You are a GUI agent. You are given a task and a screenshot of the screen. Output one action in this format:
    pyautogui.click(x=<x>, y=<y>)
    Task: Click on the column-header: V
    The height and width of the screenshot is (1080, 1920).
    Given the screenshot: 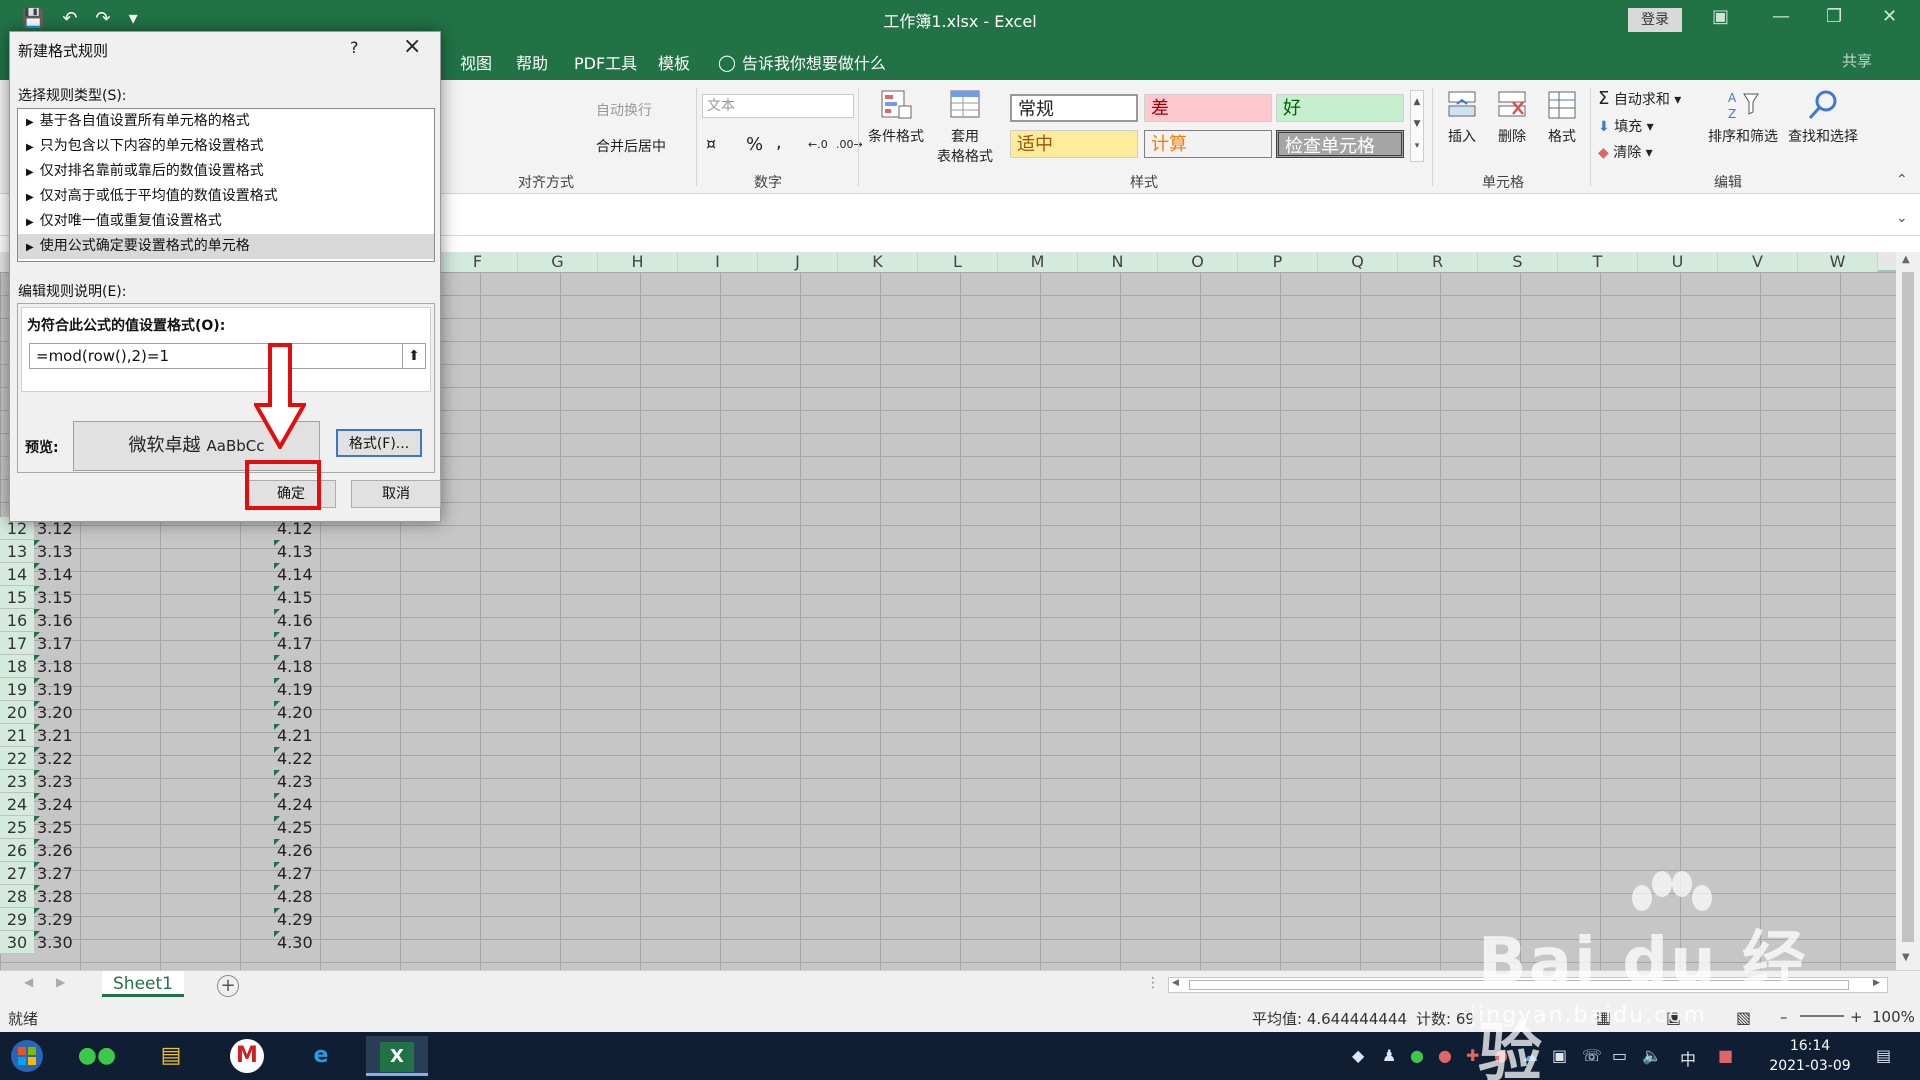 What is the action you would take?
    pyautogui.click(x=1758, y=262)
    